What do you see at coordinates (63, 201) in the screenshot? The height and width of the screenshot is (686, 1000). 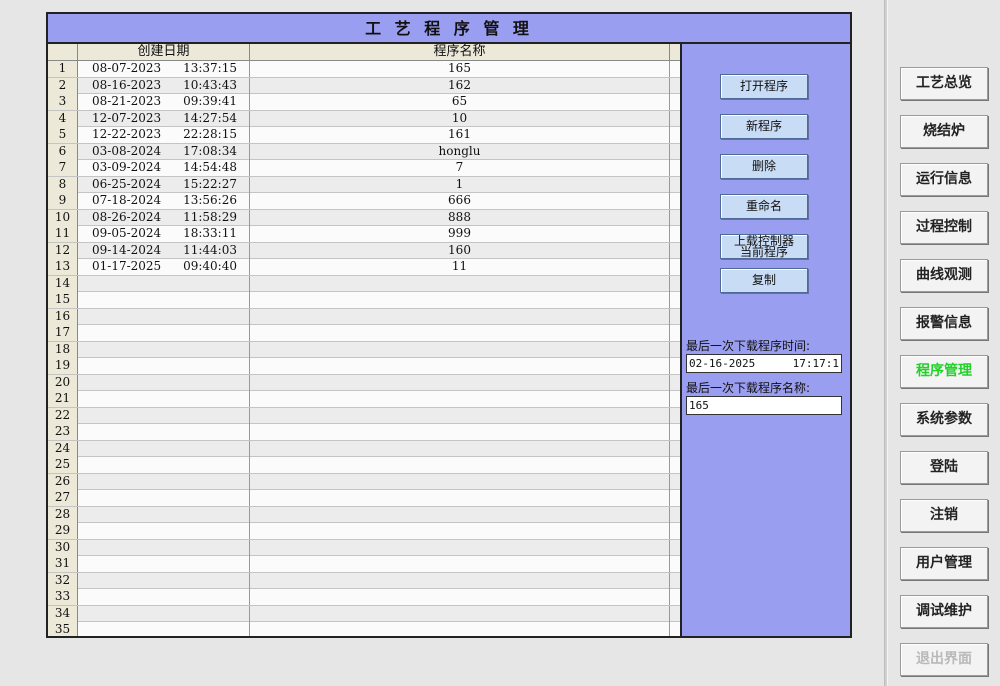 I see `row-index: 9` at bounding box center [63, 201].